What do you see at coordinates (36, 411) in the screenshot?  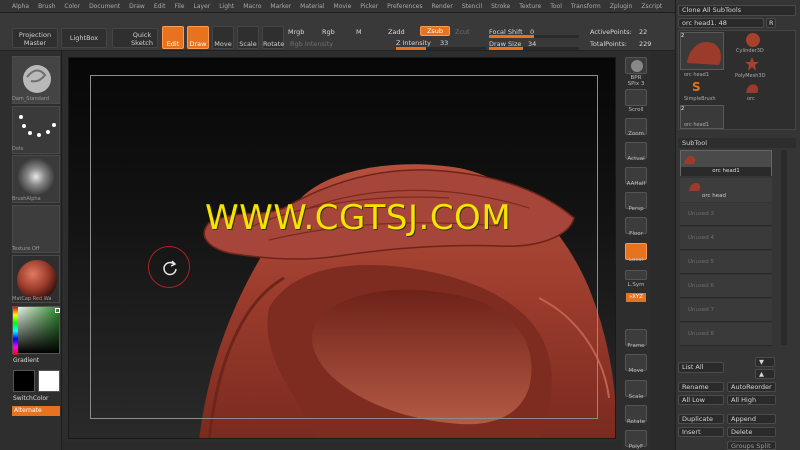 I see `alternate-button: Alternate` at bounding box center [36, 411].